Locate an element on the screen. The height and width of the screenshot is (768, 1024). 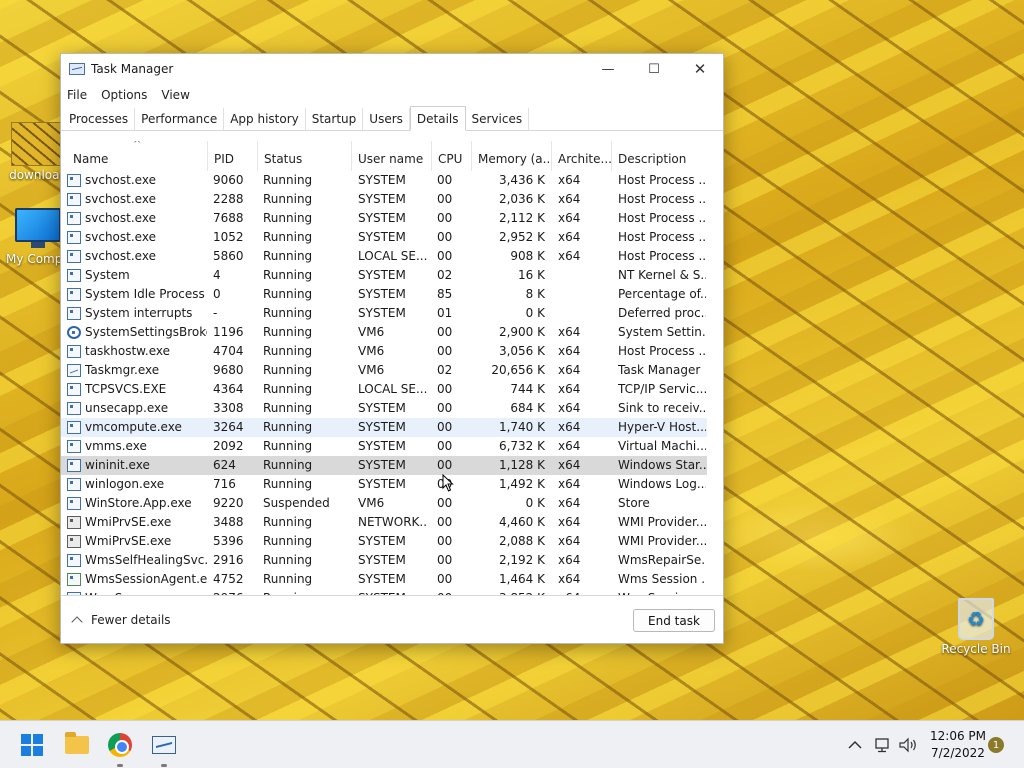
tab-app-history: App history is located at coordinates (265, 119).